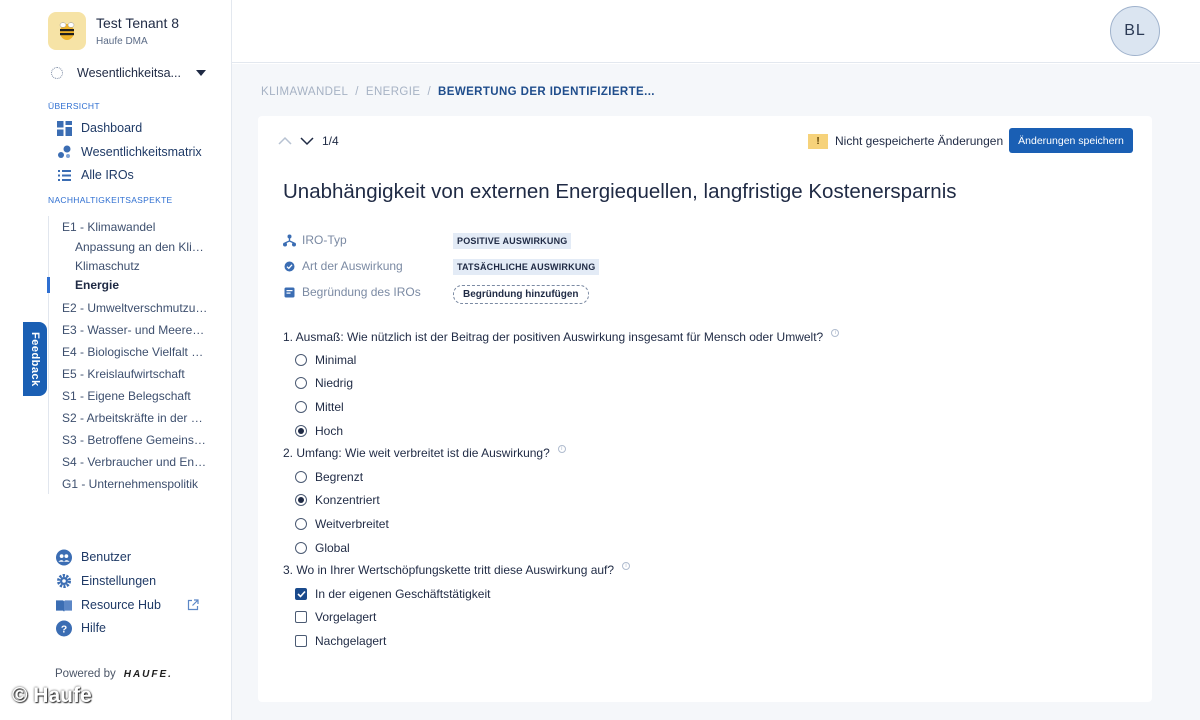 The image size is (1200, 720). What do you see at coordinates (135, 374) in the screenshot?
I see `tree-item-e5: E5 - Kreislaufwirtschaft` at bounding box center [135, 374].